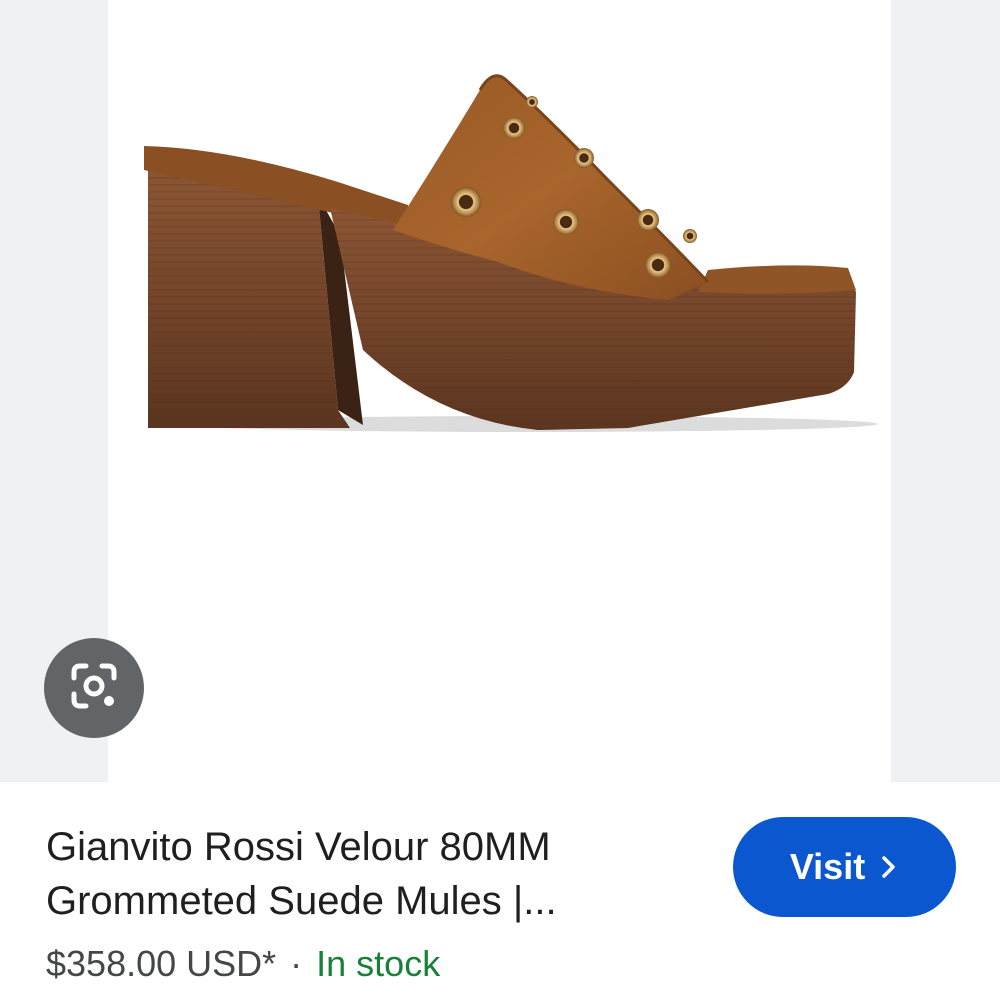 Image resolution: width=1000 pixels, height=1001 pixels. I want to click on product-price: $358.00 USD*, so click(161, 963).